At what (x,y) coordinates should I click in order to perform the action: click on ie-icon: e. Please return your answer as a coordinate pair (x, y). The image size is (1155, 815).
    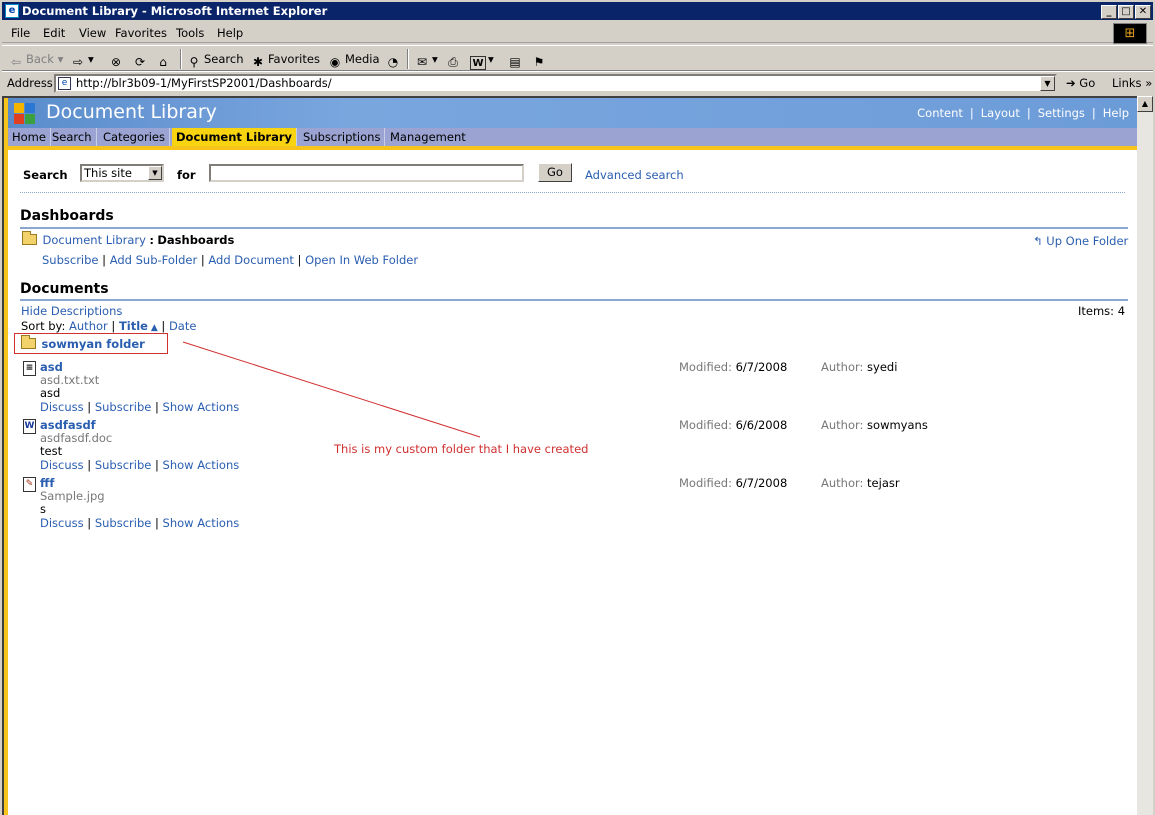
    Looking at the image, I should click on (12, 11).